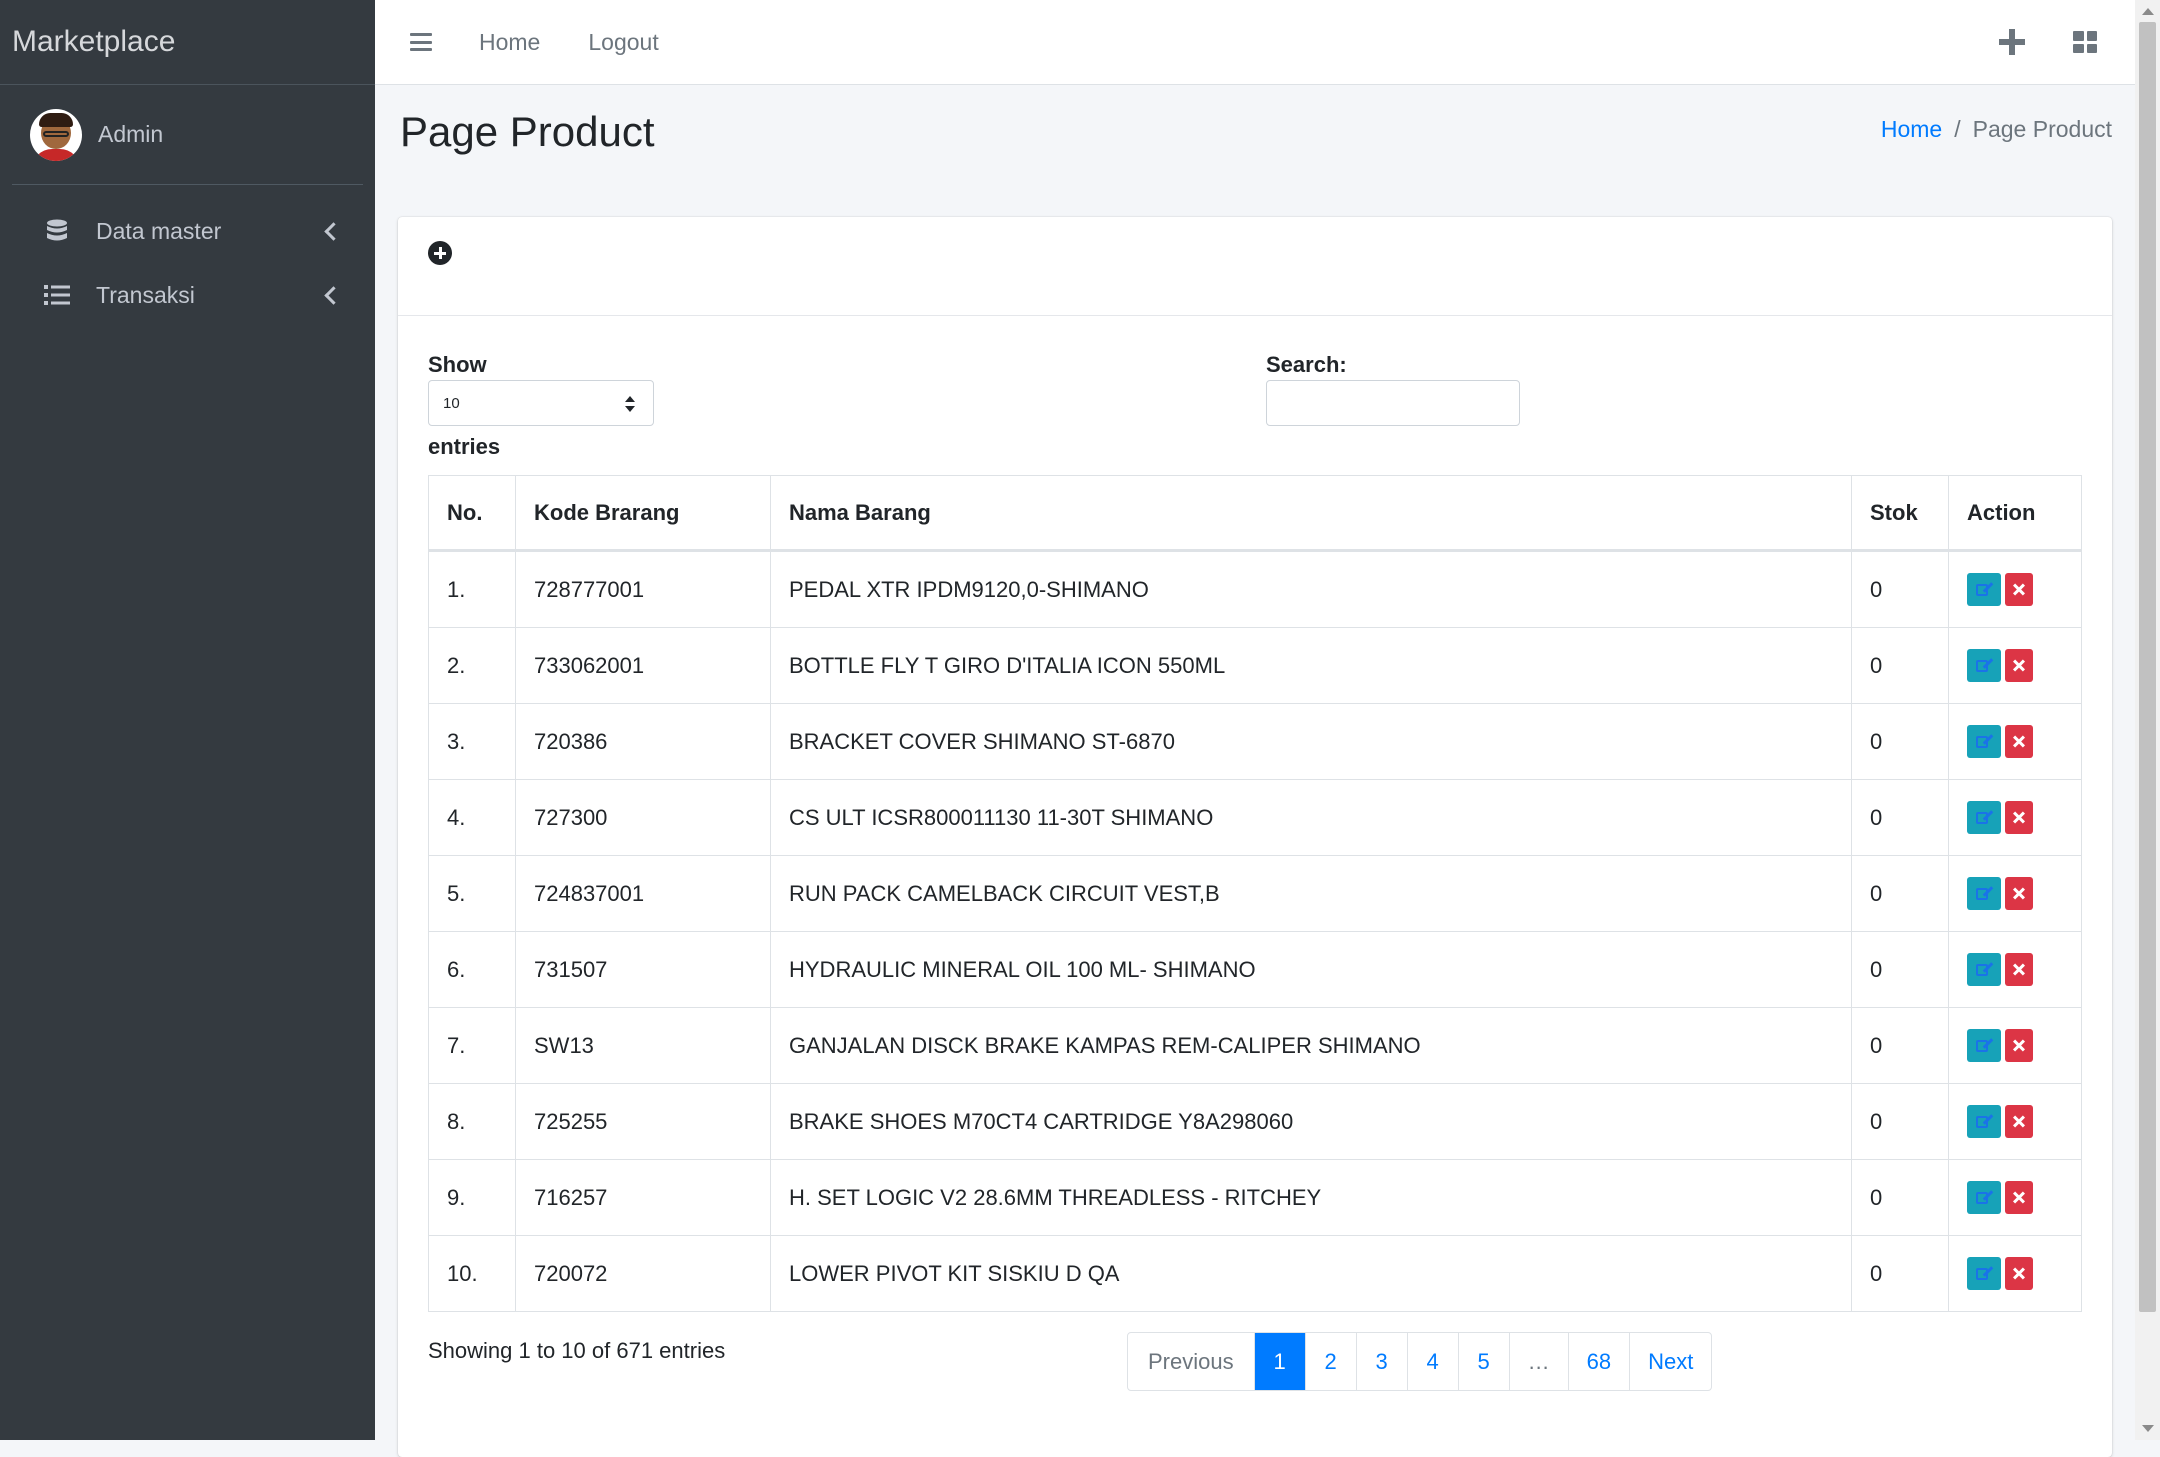 Image resolution: width=2160 pixels, height=1457 pixels. What do you see at coordinates (1393, 403) in the screenshot?
I see `search-input` at bounding box center [1393, 403].